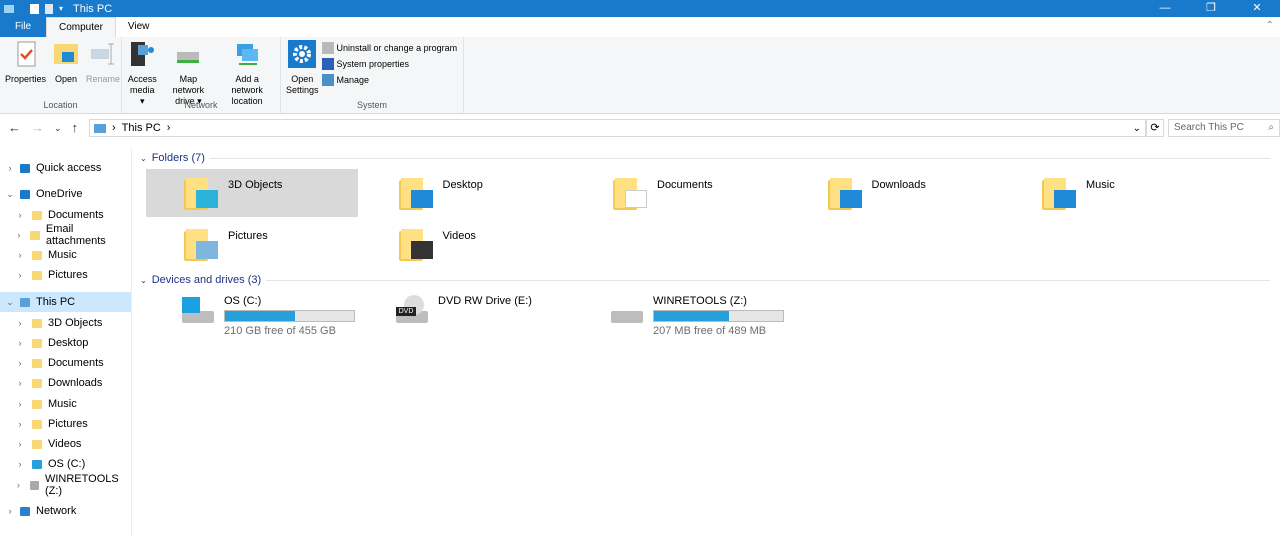 The height and width of the screenshot is (536, 1280). What do you see at coordinates (1110, 193) in the screenshot?
I see `folder-tile: Music` at bounding box center [1110, 193].